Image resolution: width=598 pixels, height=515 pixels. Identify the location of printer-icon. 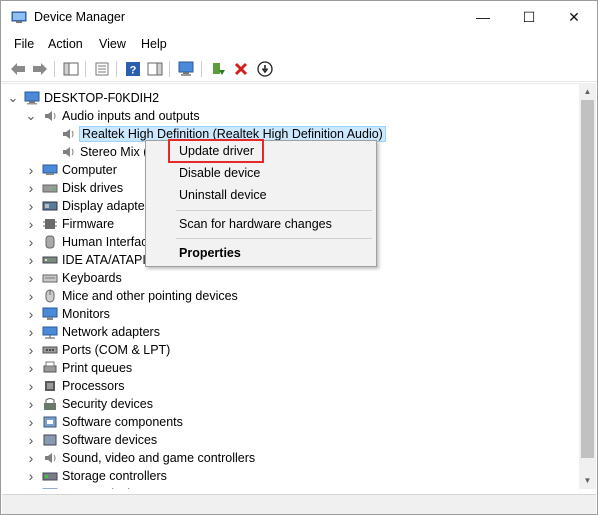
(50, 367).